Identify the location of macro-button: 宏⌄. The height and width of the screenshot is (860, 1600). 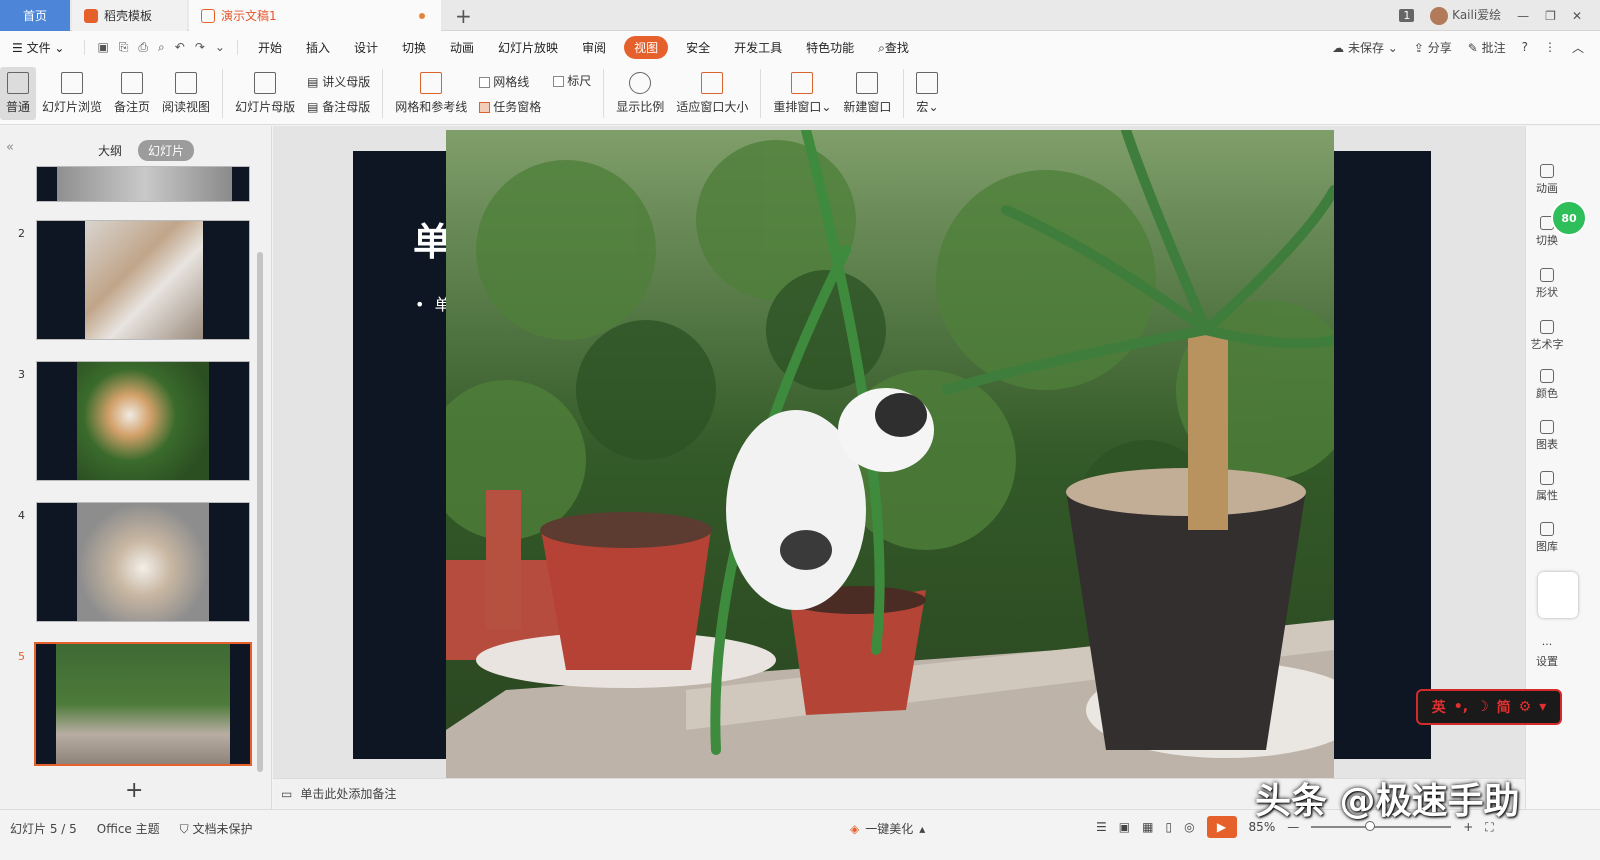
(927, 93).